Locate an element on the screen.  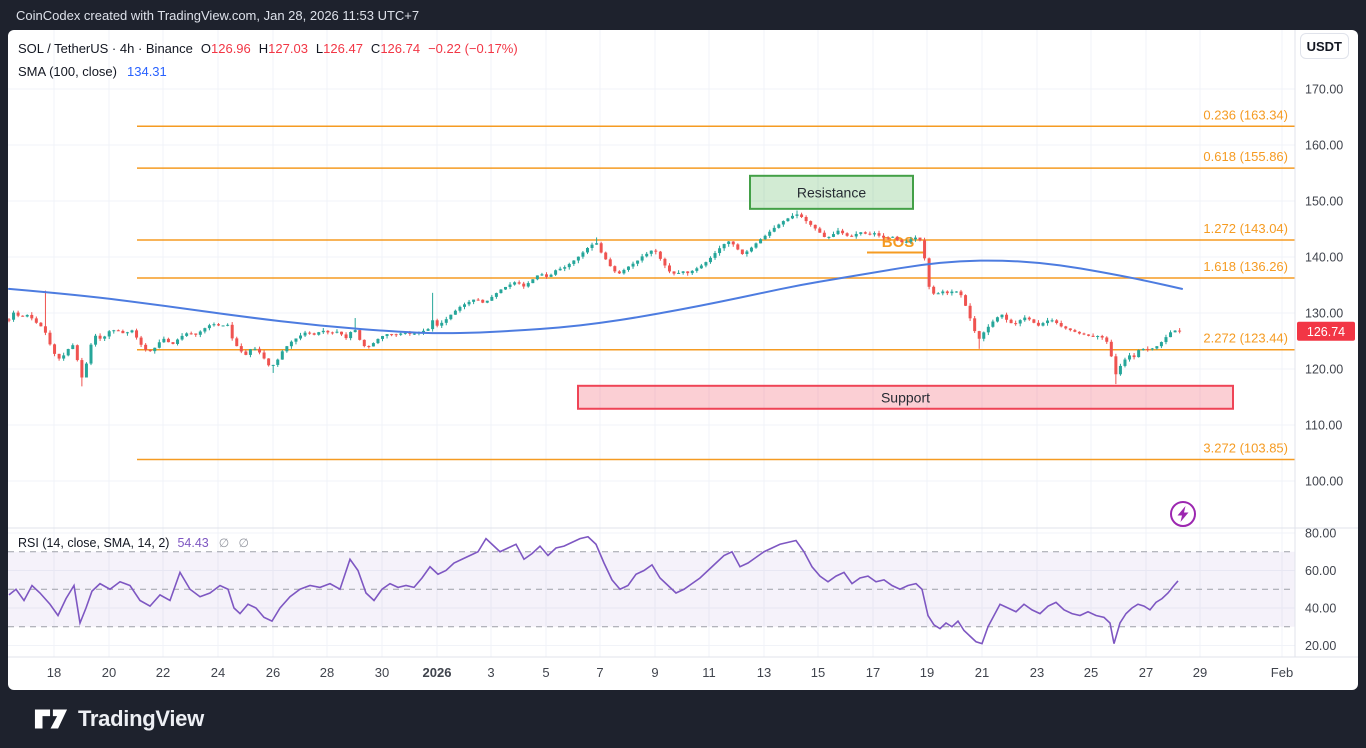
time-tick-label: 7 is located at coordinates (599, 672).